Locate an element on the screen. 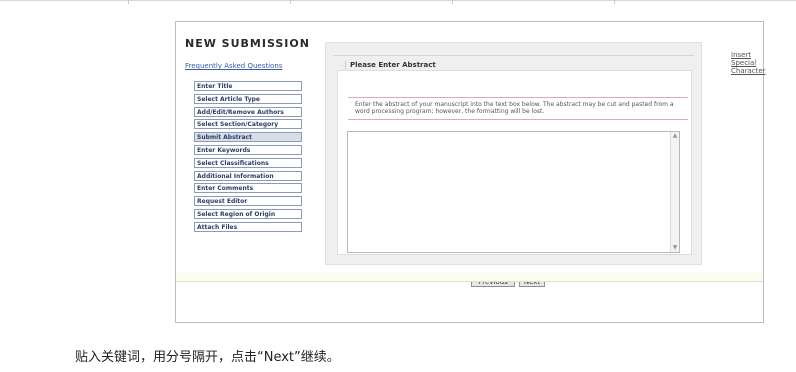 This screenshot has height=372, width=796. step-label: Select Region of Origin is located at coordinates (236, 214).